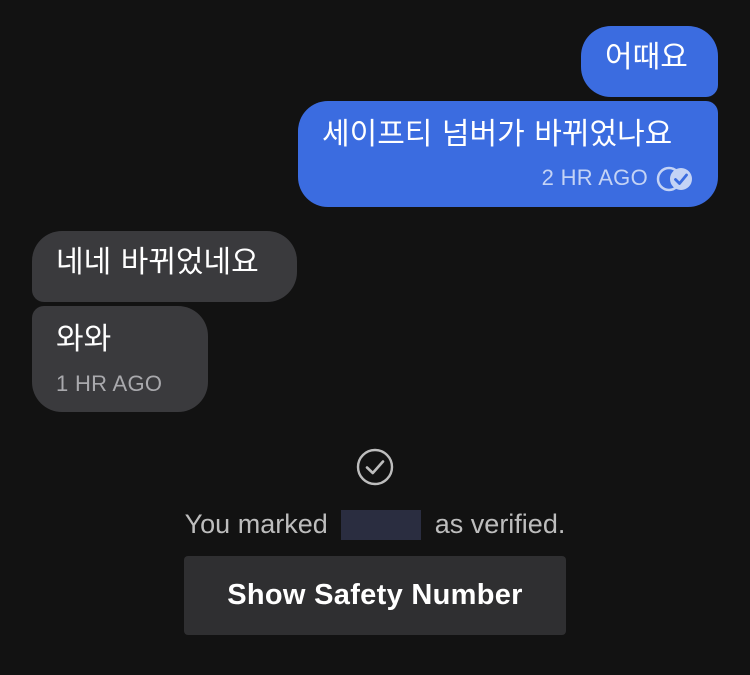 This screenshot has width=750, height=675. Describe the element at coordinates (120, 359) in the screenshot. I see `message-bubble-incoming: 와와 1 HR AGO` at that location.